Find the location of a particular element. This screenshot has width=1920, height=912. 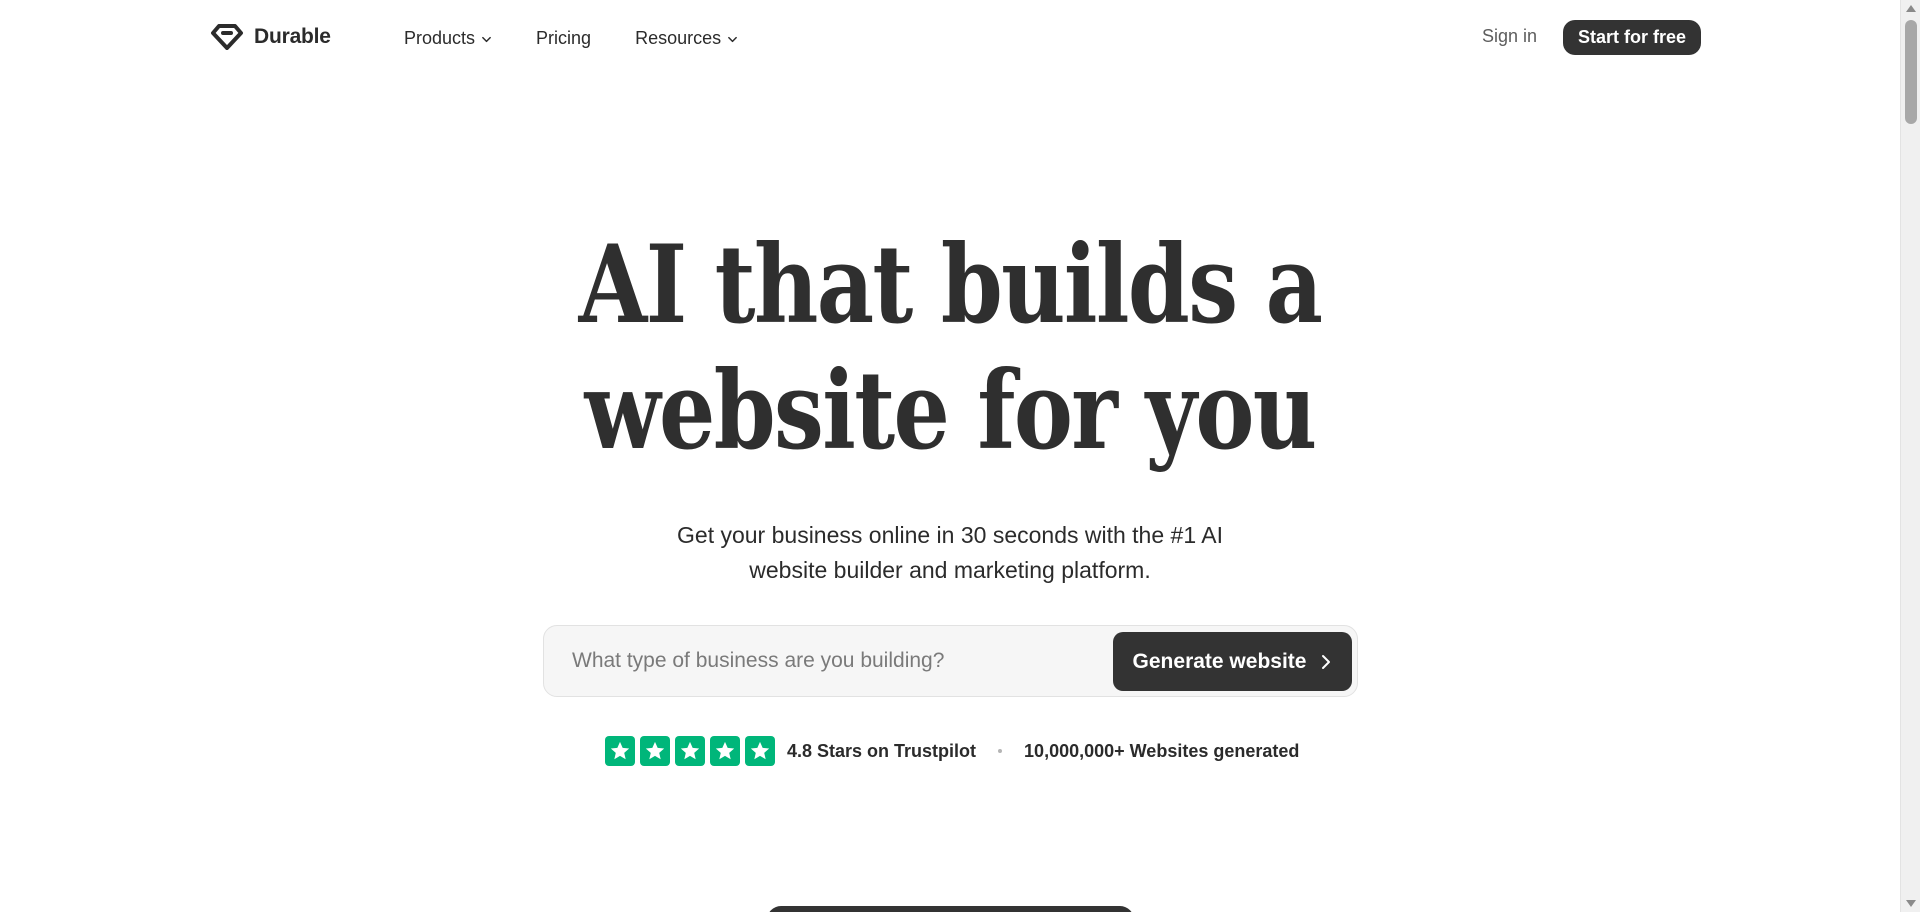

websites-generated-count: 10,000,000+ Websites generated is located at coordinates (1162, 750).